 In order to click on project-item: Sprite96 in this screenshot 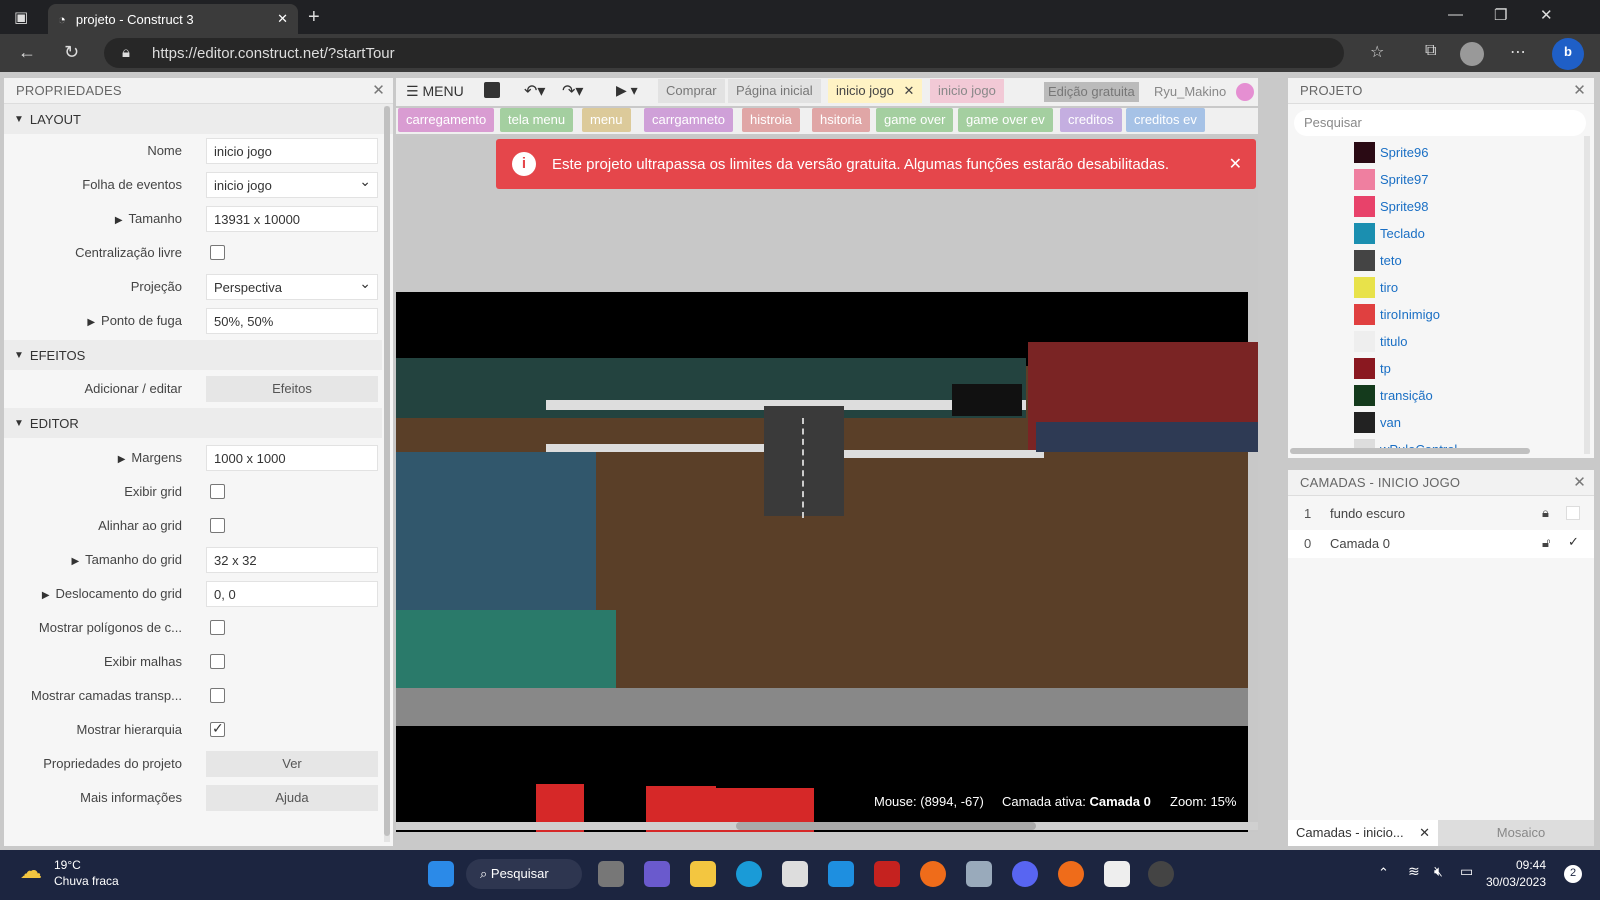, I will do `click(1391, 152)`.